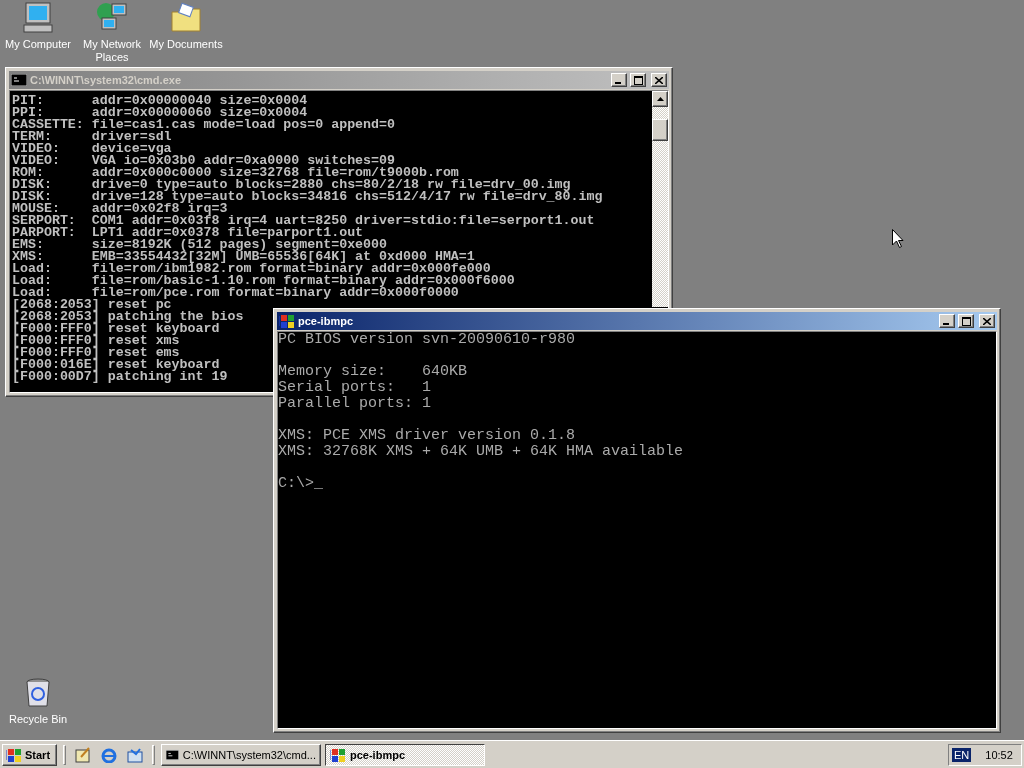 The width and height of the screenshot is (1024, 768). I want to click on screen-line: Memory size: 640KB, so click(373, 372).